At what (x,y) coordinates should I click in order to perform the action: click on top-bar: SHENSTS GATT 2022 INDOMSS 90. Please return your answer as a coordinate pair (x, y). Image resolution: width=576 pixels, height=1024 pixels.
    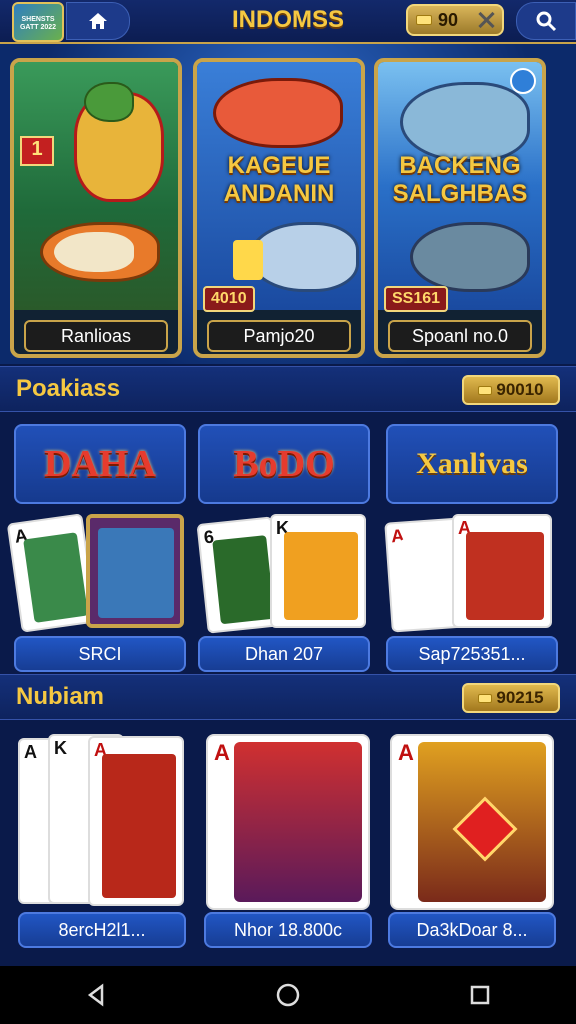
    Looking at the image, I should click on (288, 22).